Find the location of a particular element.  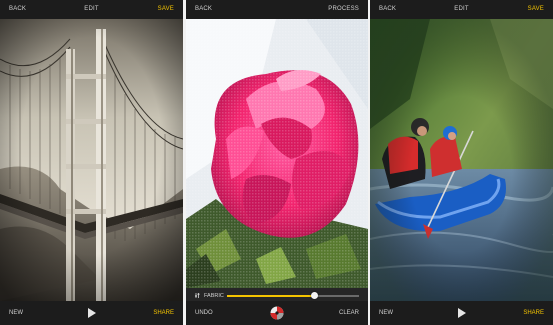

fabric-slider is located at coordinates (293, 295).